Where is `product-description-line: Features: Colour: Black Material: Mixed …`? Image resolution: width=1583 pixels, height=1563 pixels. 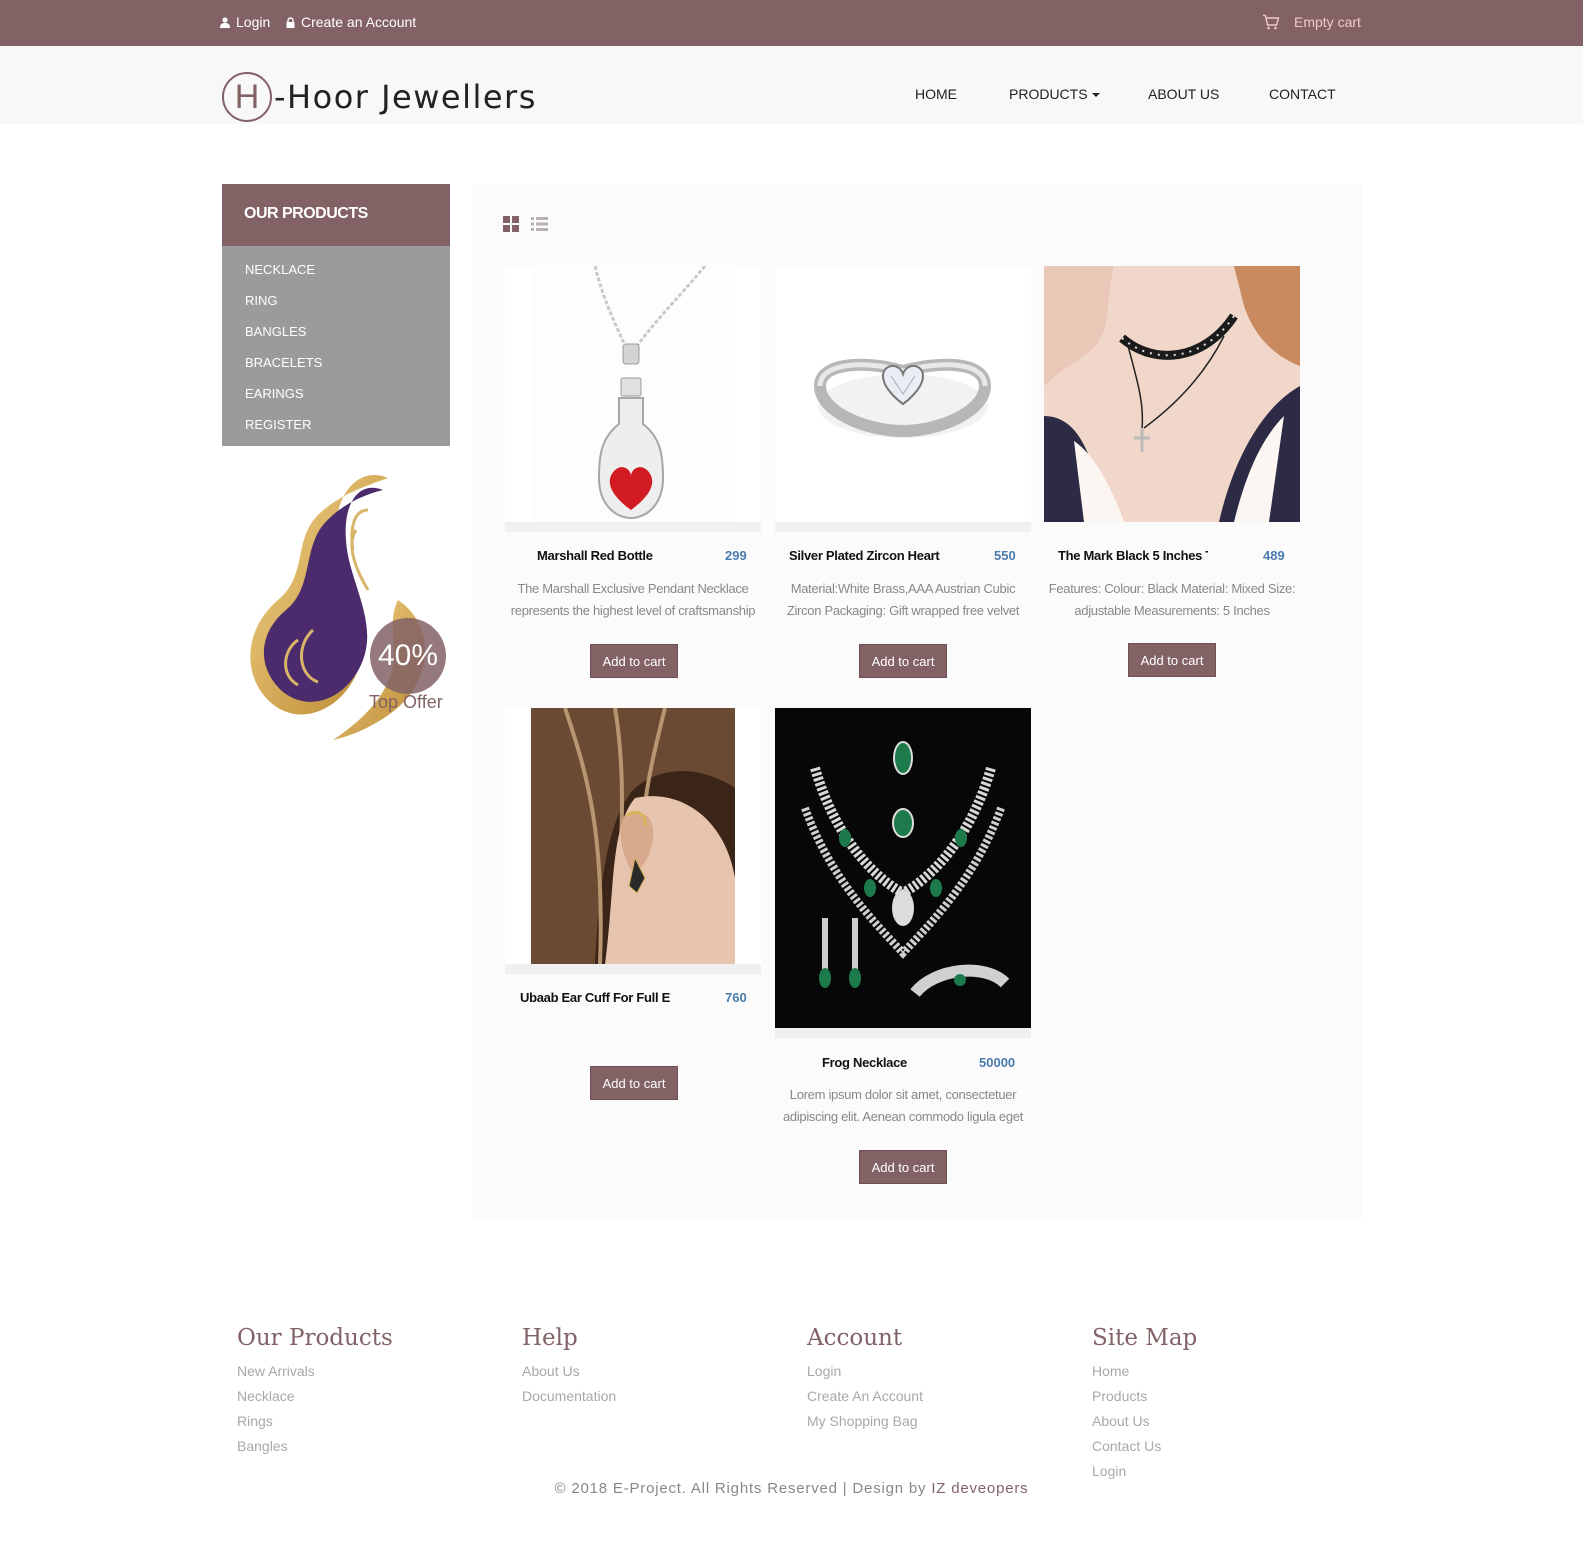 product-description-line: Features: Colour: Black Material: Mixed … is located at coordinates (1172, 588).